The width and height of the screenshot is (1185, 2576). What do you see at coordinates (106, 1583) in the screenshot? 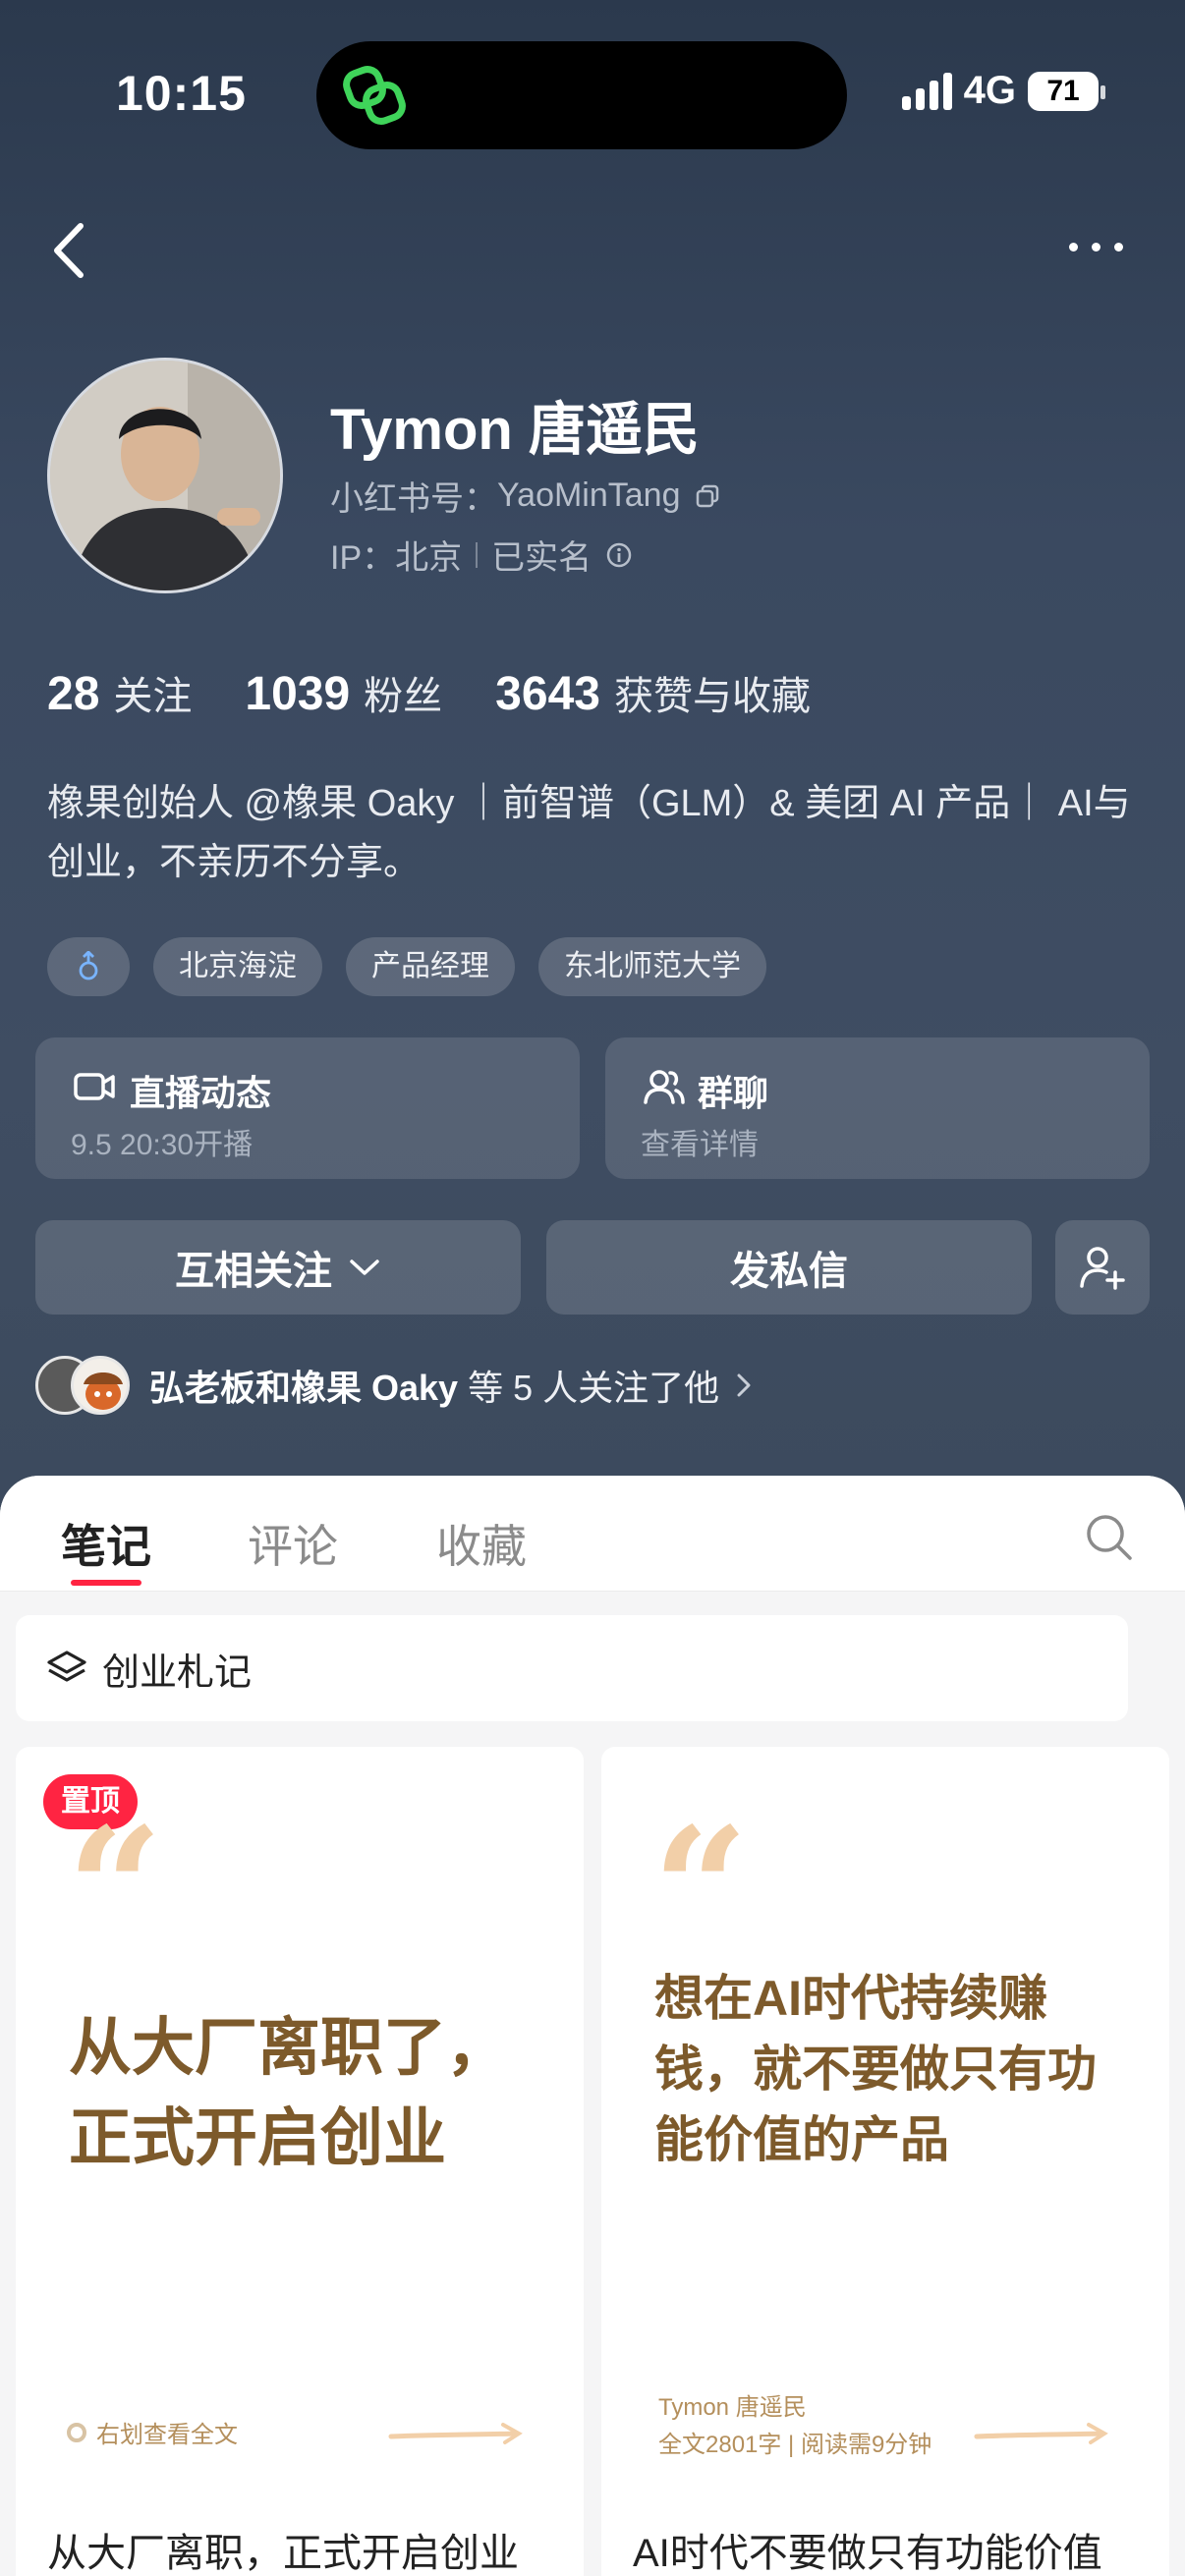
I see `active-tab-indicator` at bounding box center [106, 1583].